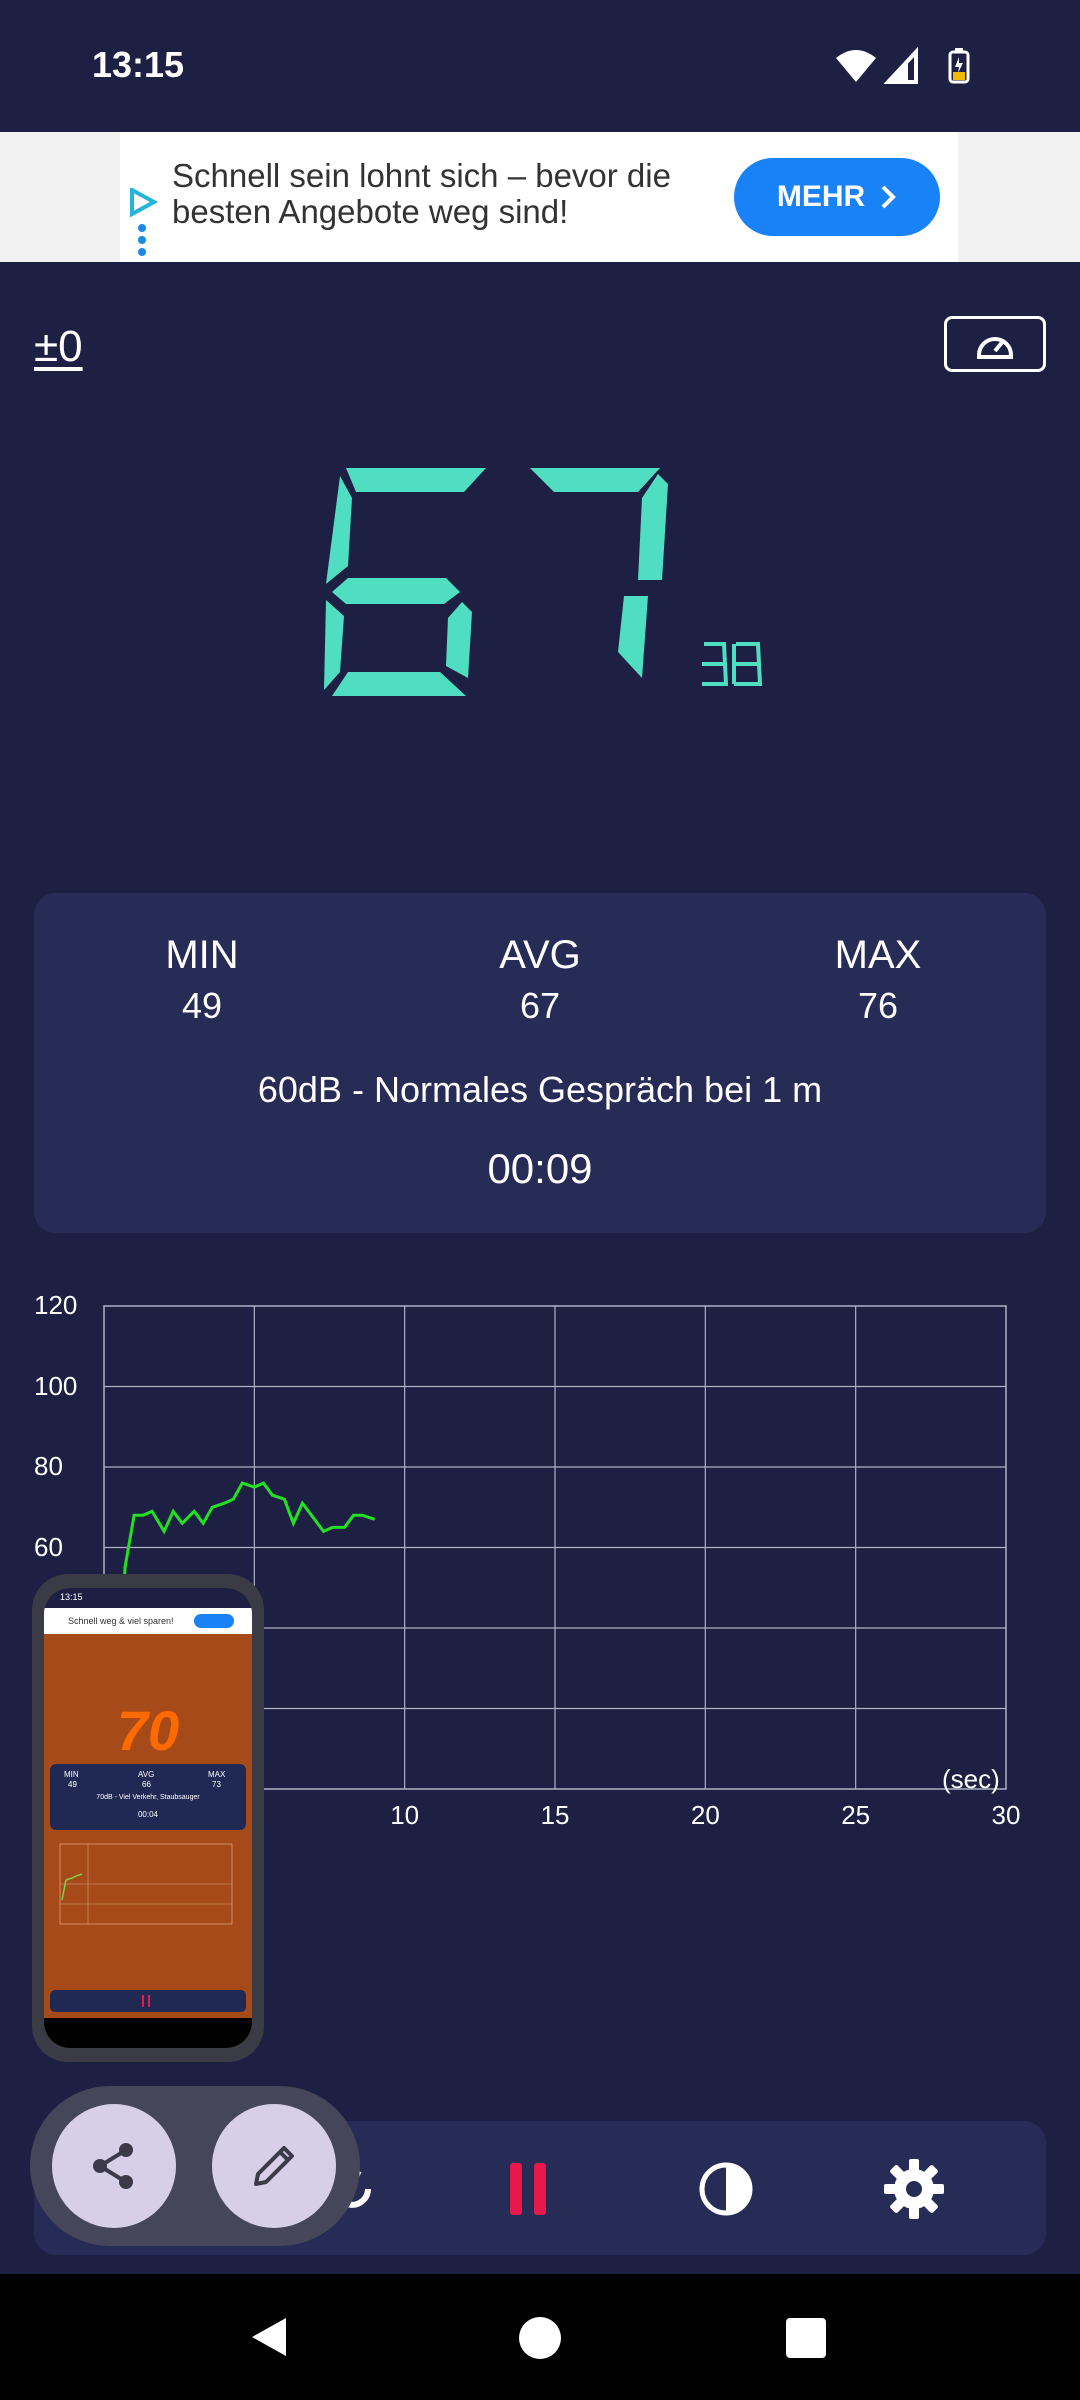  What do you see at coordinates (821, 196) in the screenshot?
I see `ad-more-label: MEHR` at bounding box center [821, 196].